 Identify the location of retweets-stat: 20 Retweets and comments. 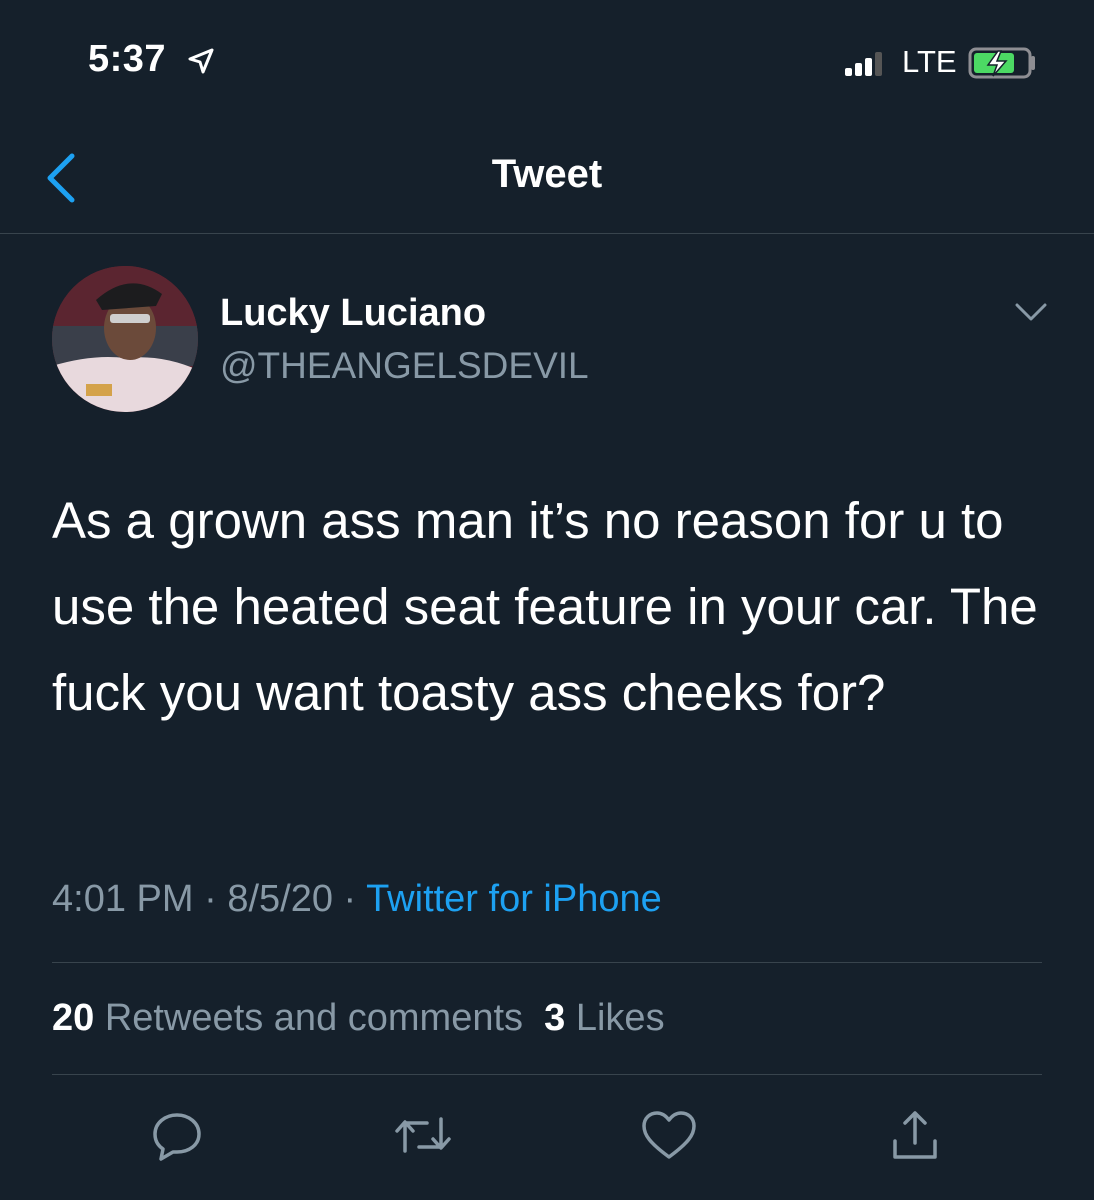
(287, 1018).